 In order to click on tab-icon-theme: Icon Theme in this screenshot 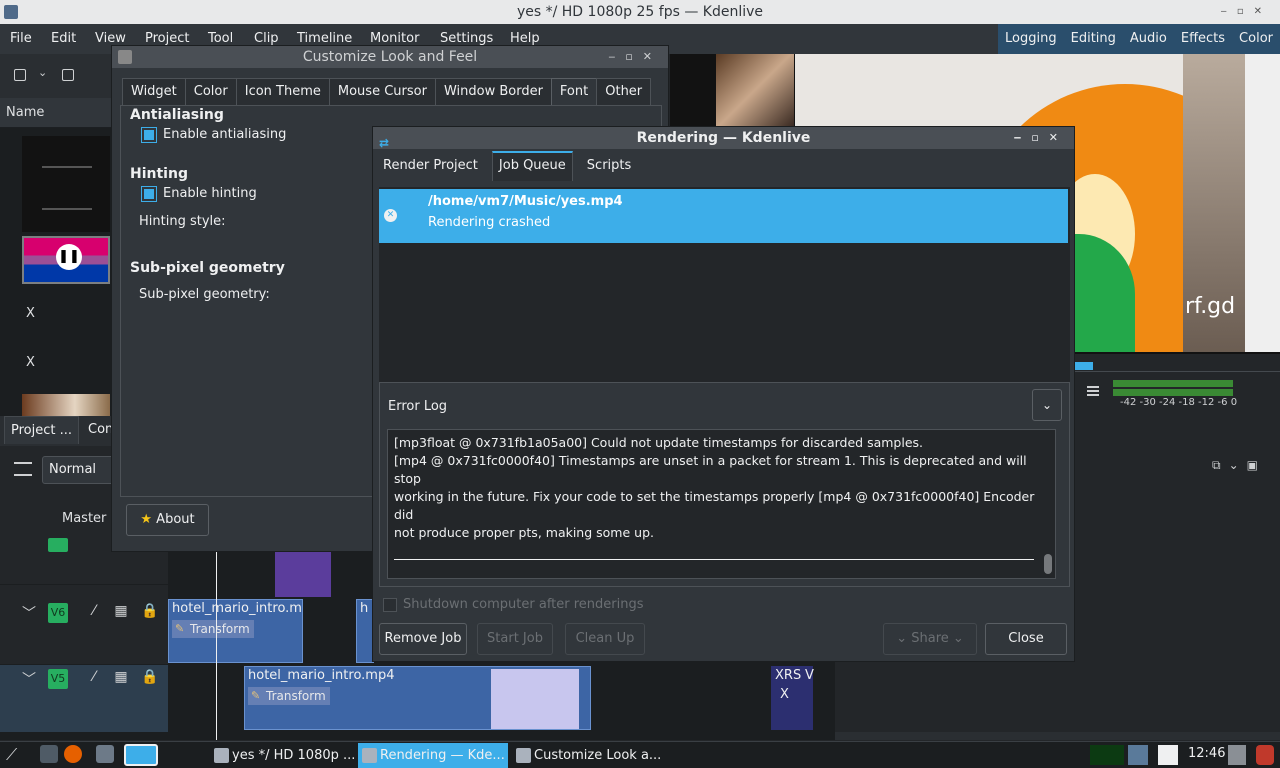, I will do `click(282, 92)`.